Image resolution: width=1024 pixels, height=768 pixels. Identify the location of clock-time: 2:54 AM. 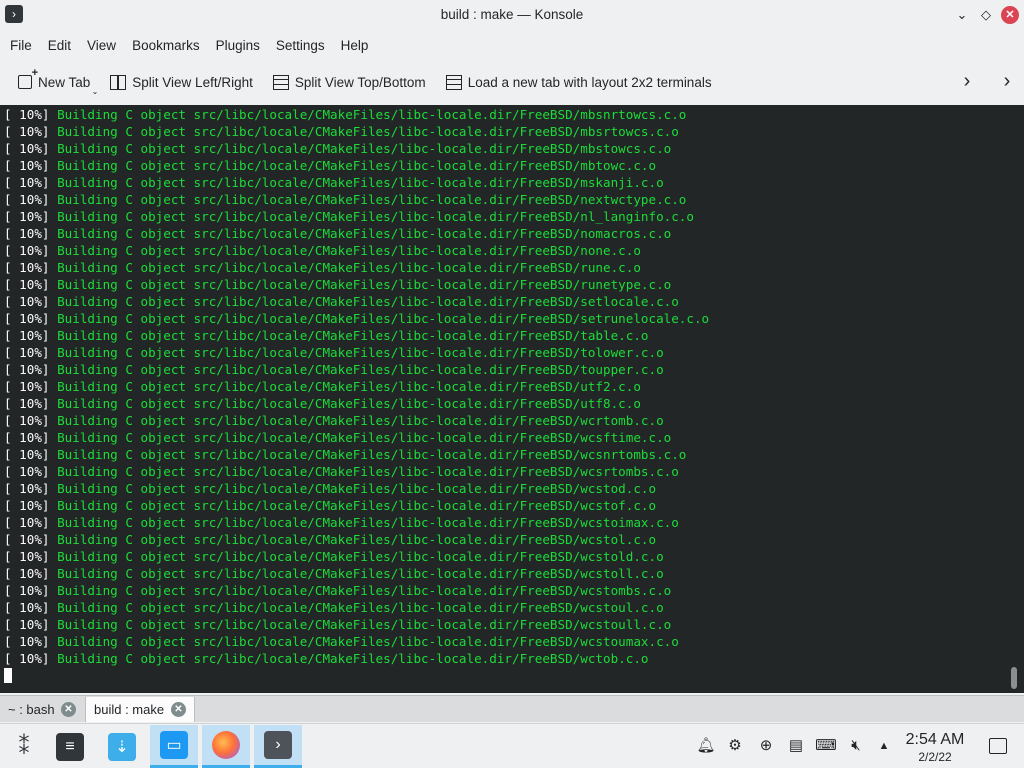
(935, 740).